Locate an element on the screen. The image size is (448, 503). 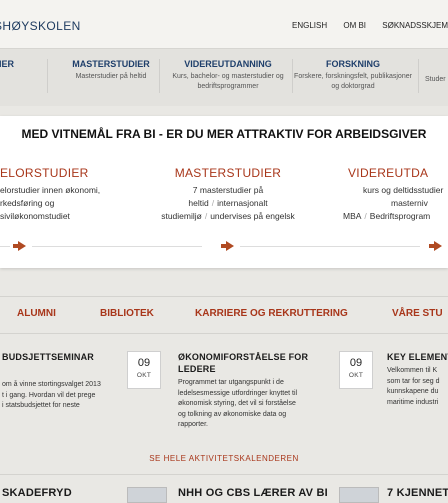
column-heading: MASTERSTUDIER is located at coordinates (228, 173).